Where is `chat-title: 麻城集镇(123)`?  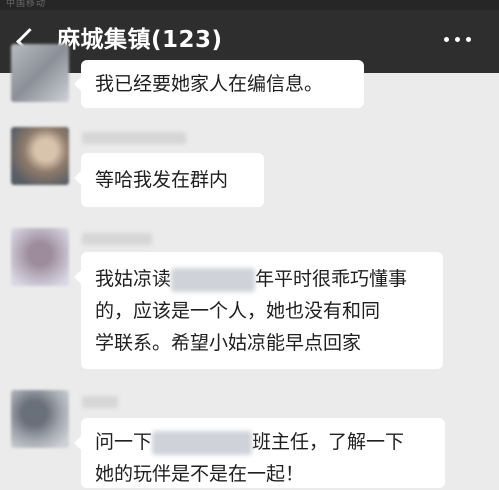
chat-title: 麻城集镇(123) is located at coordinates (140, 40).